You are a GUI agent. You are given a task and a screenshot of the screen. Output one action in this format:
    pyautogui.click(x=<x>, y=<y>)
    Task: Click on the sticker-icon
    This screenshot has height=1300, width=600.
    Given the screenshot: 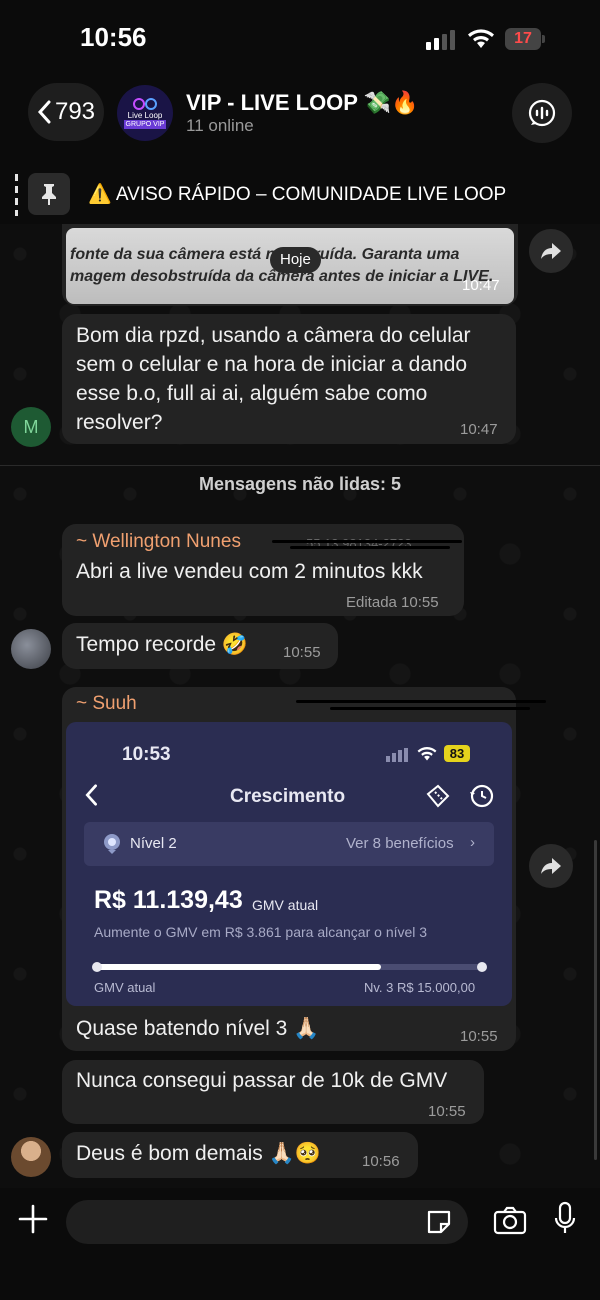 What is the action you would take?
    pyautogui.click(x=439, y=1222)
    